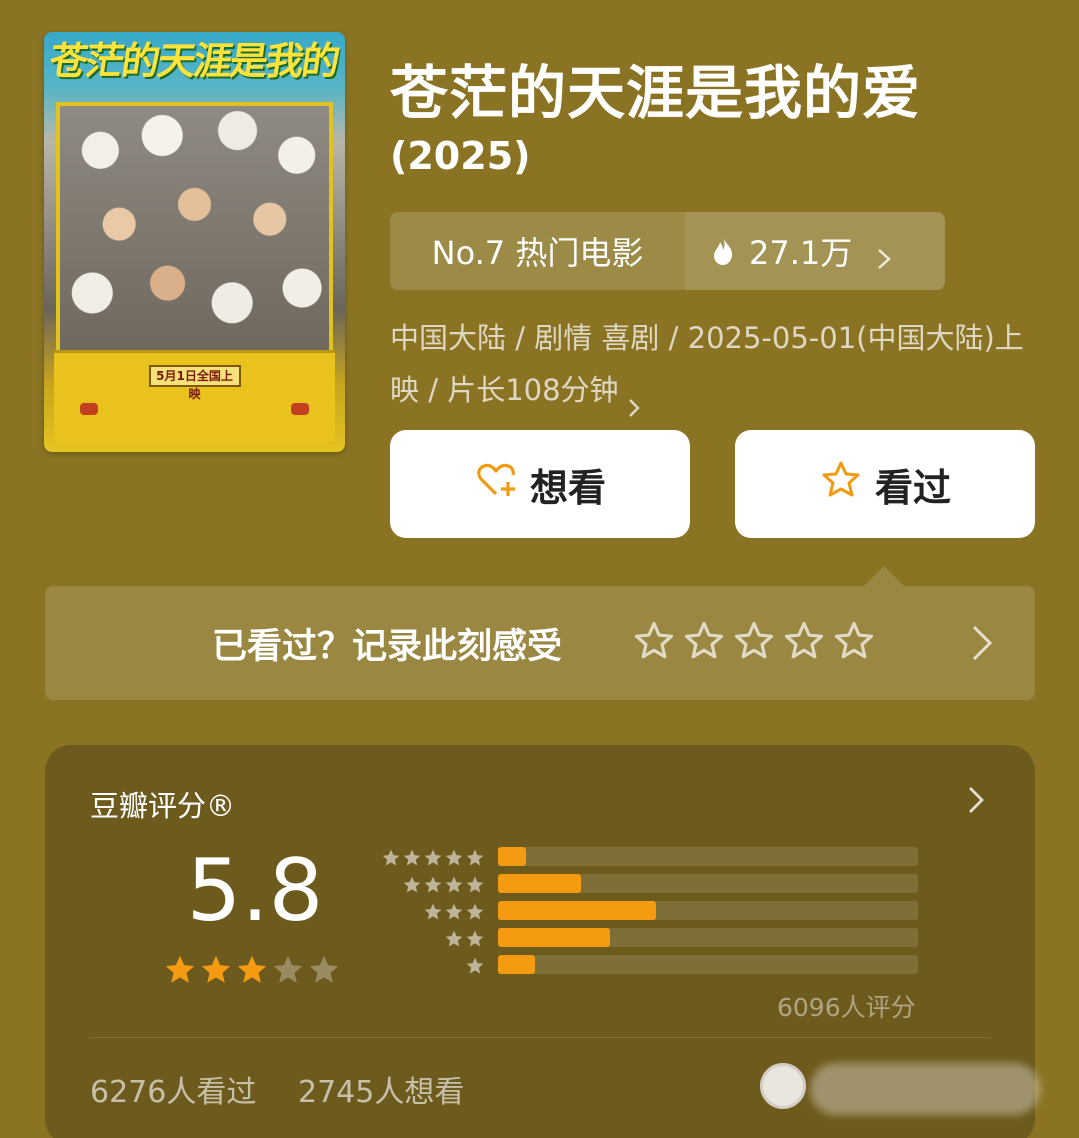 This screenshot has height=1138, width=1079. I want to click on record-feeling-bar: 已看过？记录此刻感受, so click(540, 643).